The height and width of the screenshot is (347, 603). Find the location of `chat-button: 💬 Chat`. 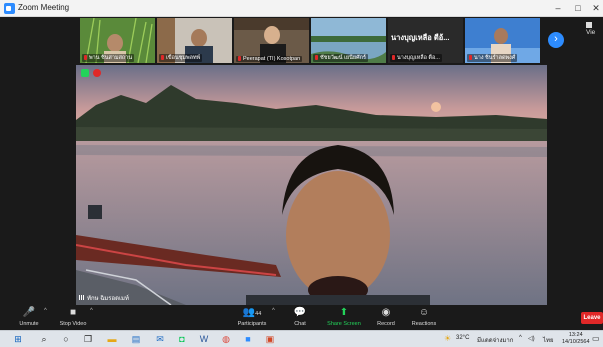

chat-button: 💬 Chat is located at coordinates (300, 317).